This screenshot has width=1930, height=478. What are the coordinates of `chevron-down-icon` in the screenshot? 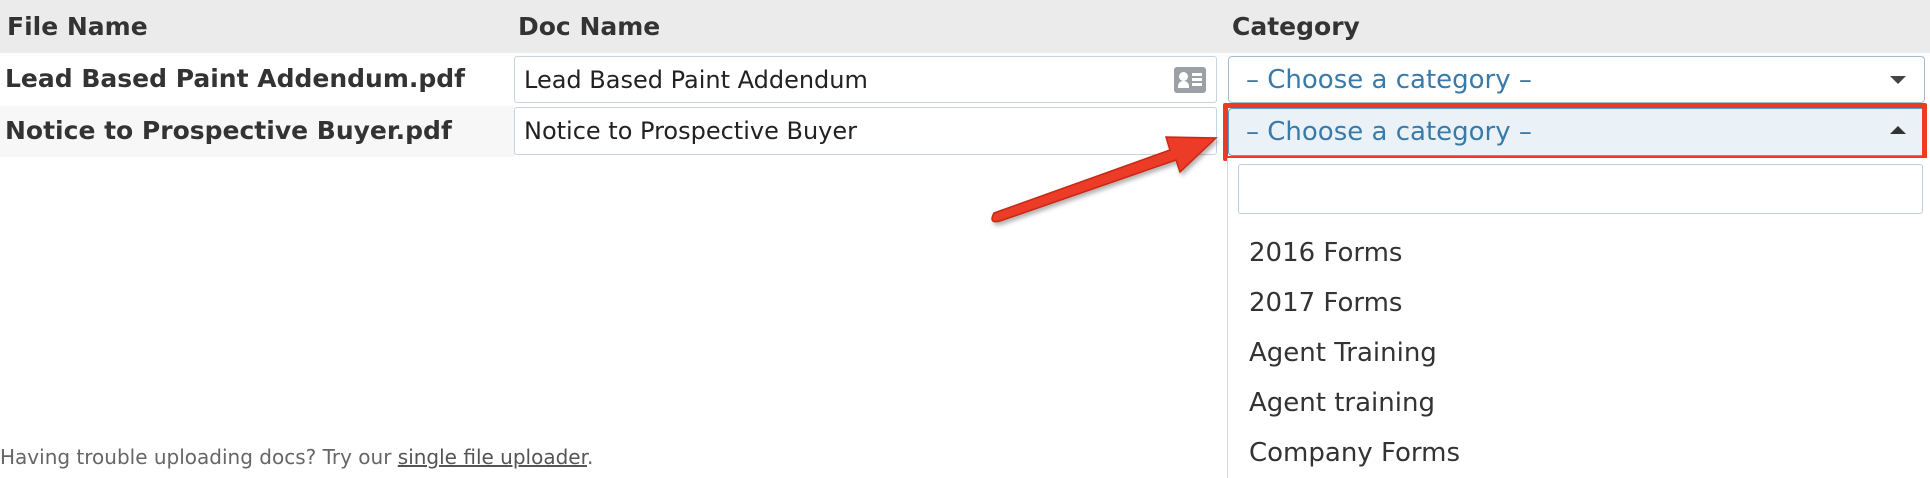 It's located at (1898, 80).